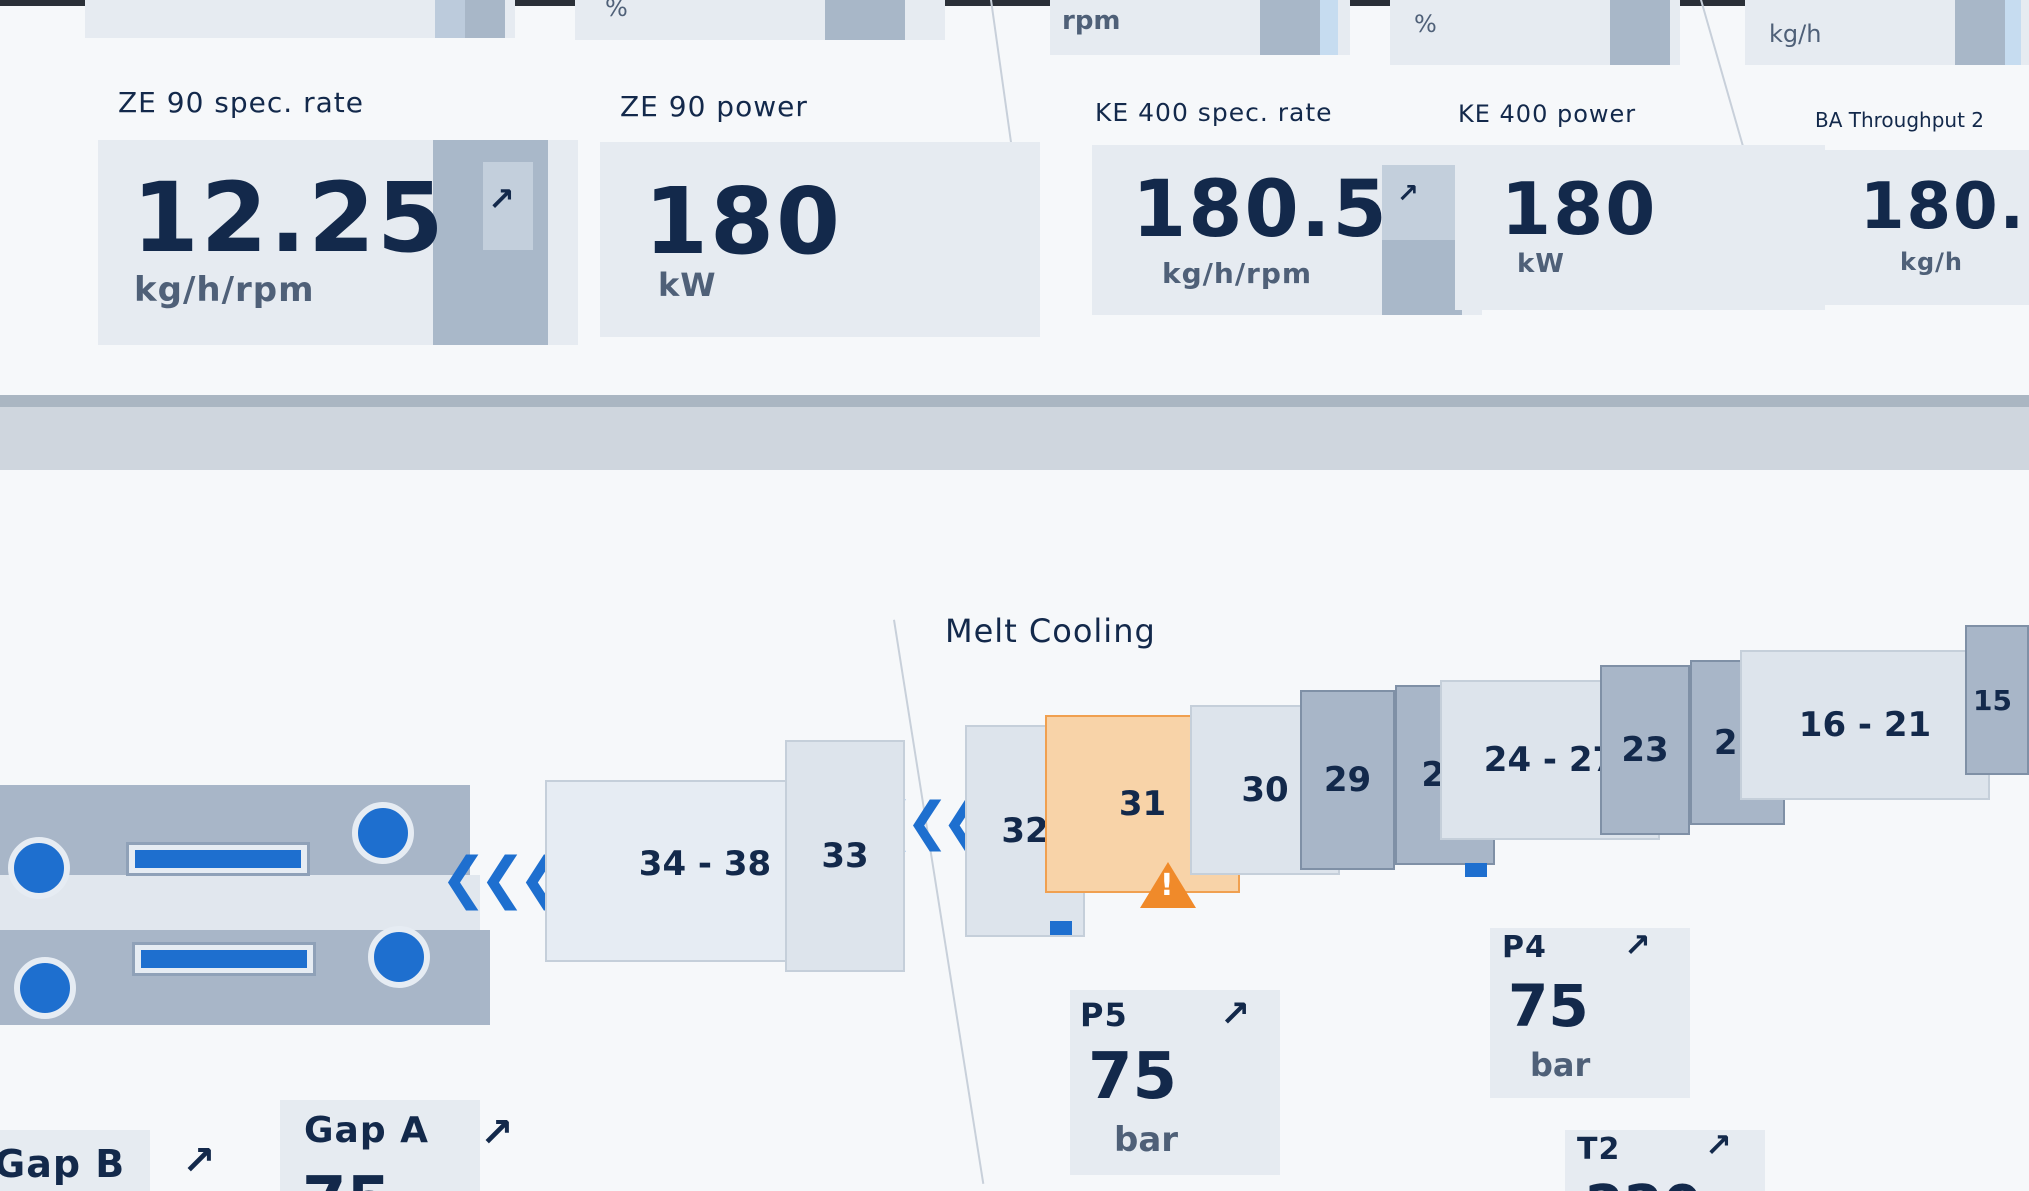  Describe the element at coordinates (1050, 631) in the screenshot. I see `section-title: Melt Cooling` at that location.